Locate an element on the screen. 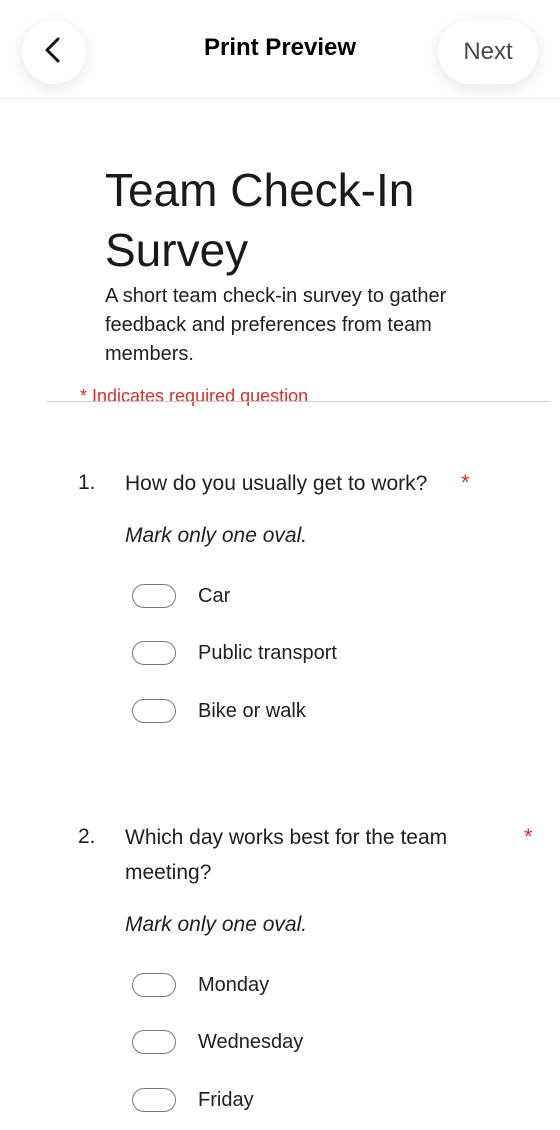 This screenshot has width=560, height=1130. option-car: Car is located at coordinates (181, 596).